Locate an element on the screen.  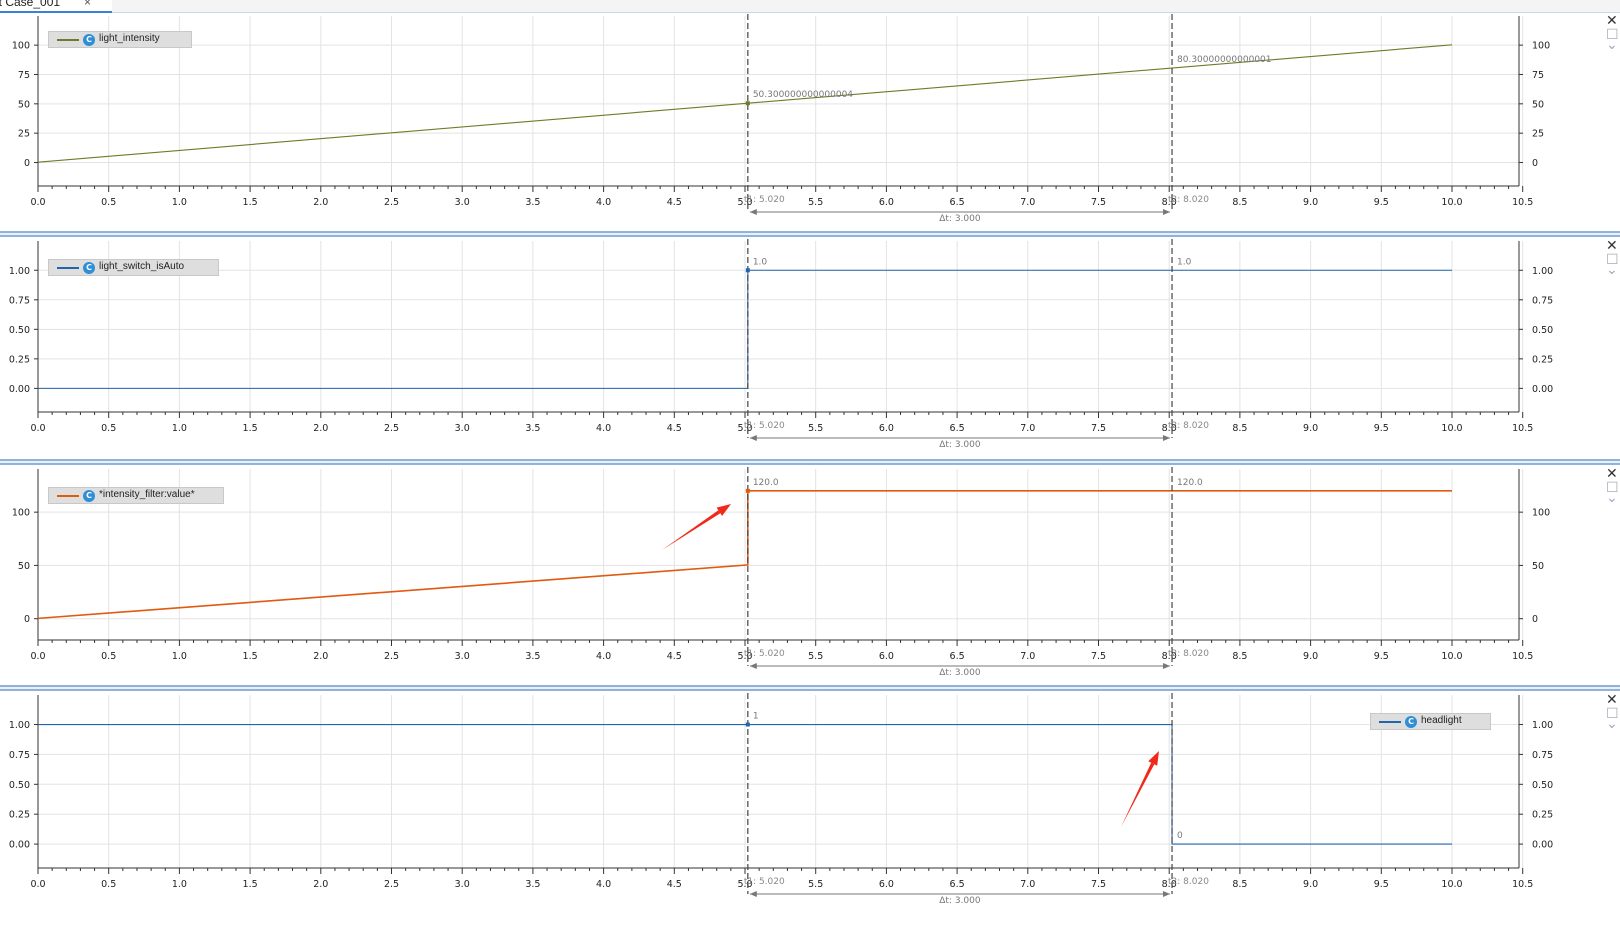
y-tick-label-left: 50 is located at coordinates (24, 104).